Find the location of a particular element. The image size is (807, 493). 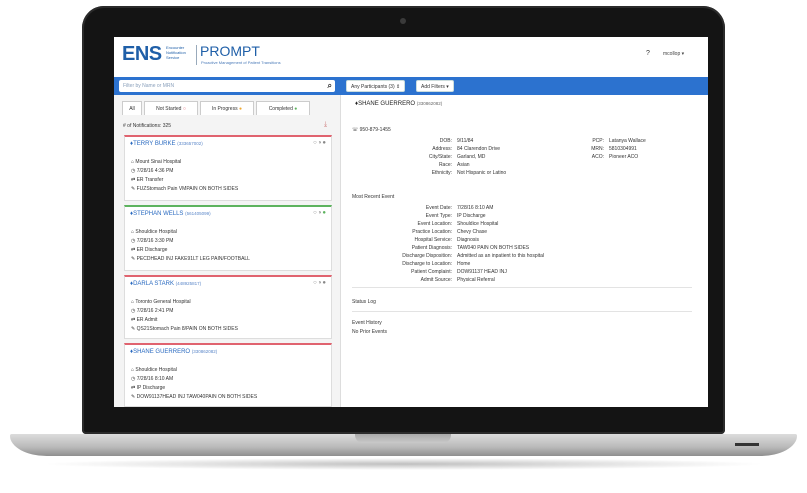

event-field-label: Patient Complaint: is located at coordinates (431, 272).